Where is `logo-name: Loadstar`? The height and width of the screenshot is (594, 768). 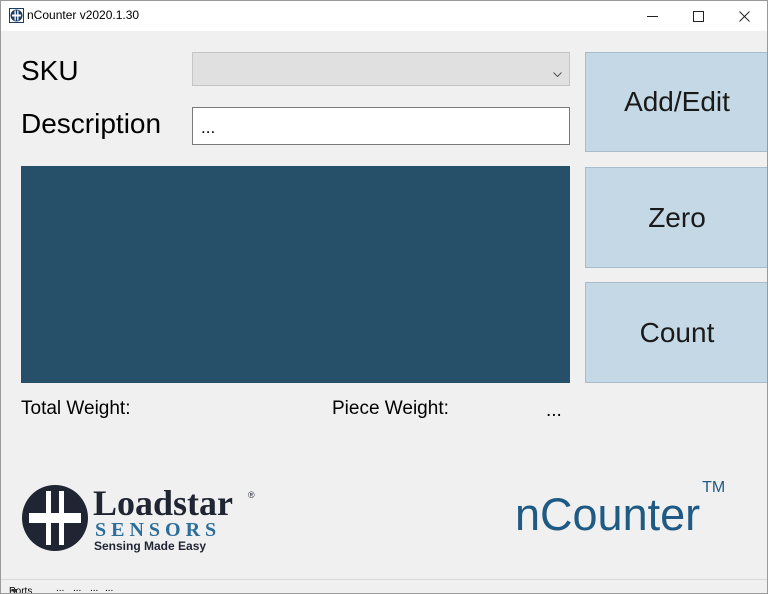
logo-name: Loadstar is located at coordinates (163, 503).